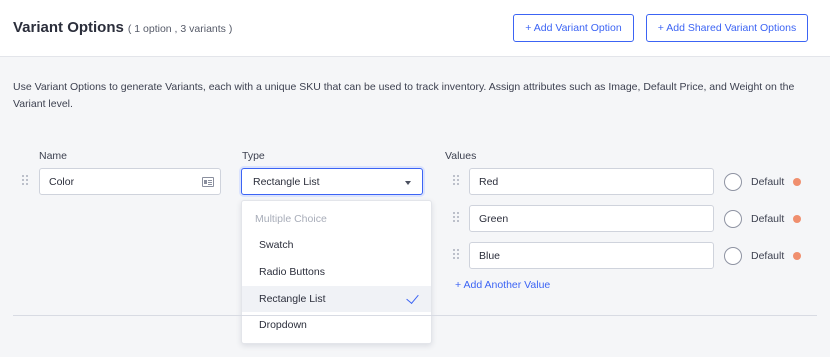 This screenshot has height=357, width=830. I want to click on values-column-label: Values, so click(461, 156).